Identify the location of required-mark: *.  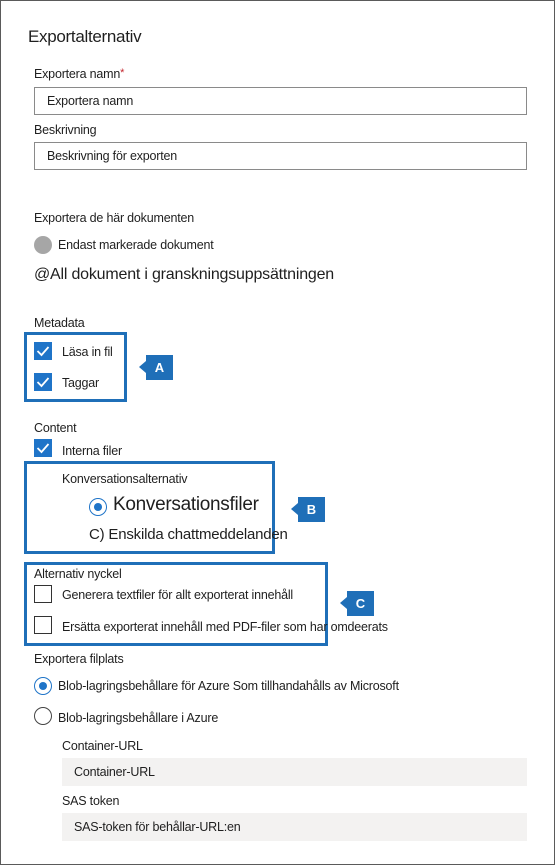
(122, 73).